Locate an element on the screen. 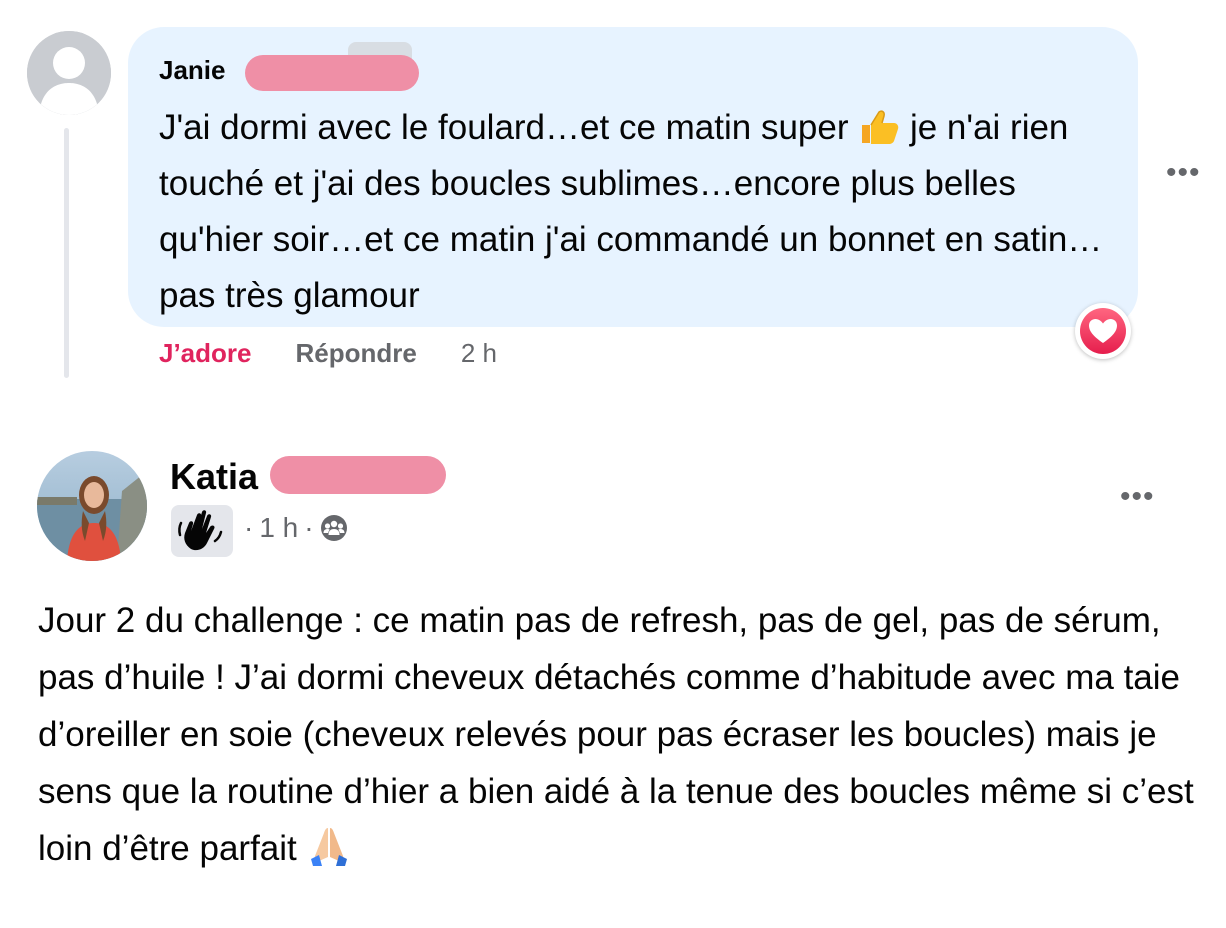 The image size is (1226, 928). post-timestamp: 1 h is located at coordinates (278, 528).